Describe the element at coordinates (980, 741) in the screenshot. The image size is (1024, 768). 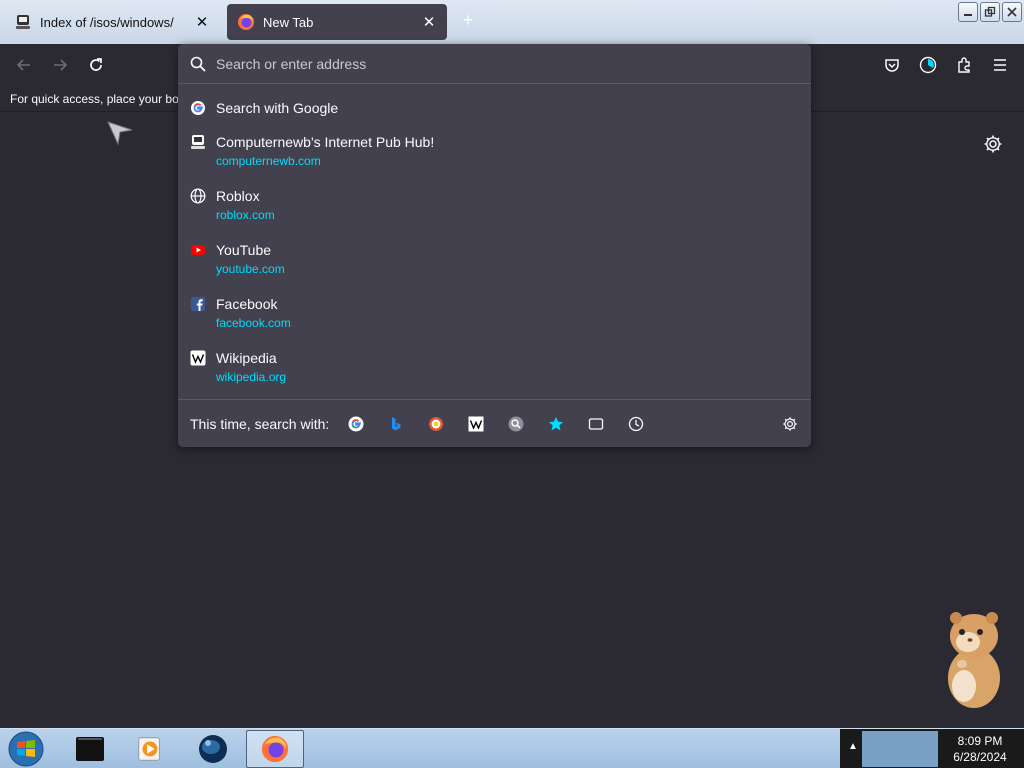
I see `clock-time: 8:09 PM` at that location.